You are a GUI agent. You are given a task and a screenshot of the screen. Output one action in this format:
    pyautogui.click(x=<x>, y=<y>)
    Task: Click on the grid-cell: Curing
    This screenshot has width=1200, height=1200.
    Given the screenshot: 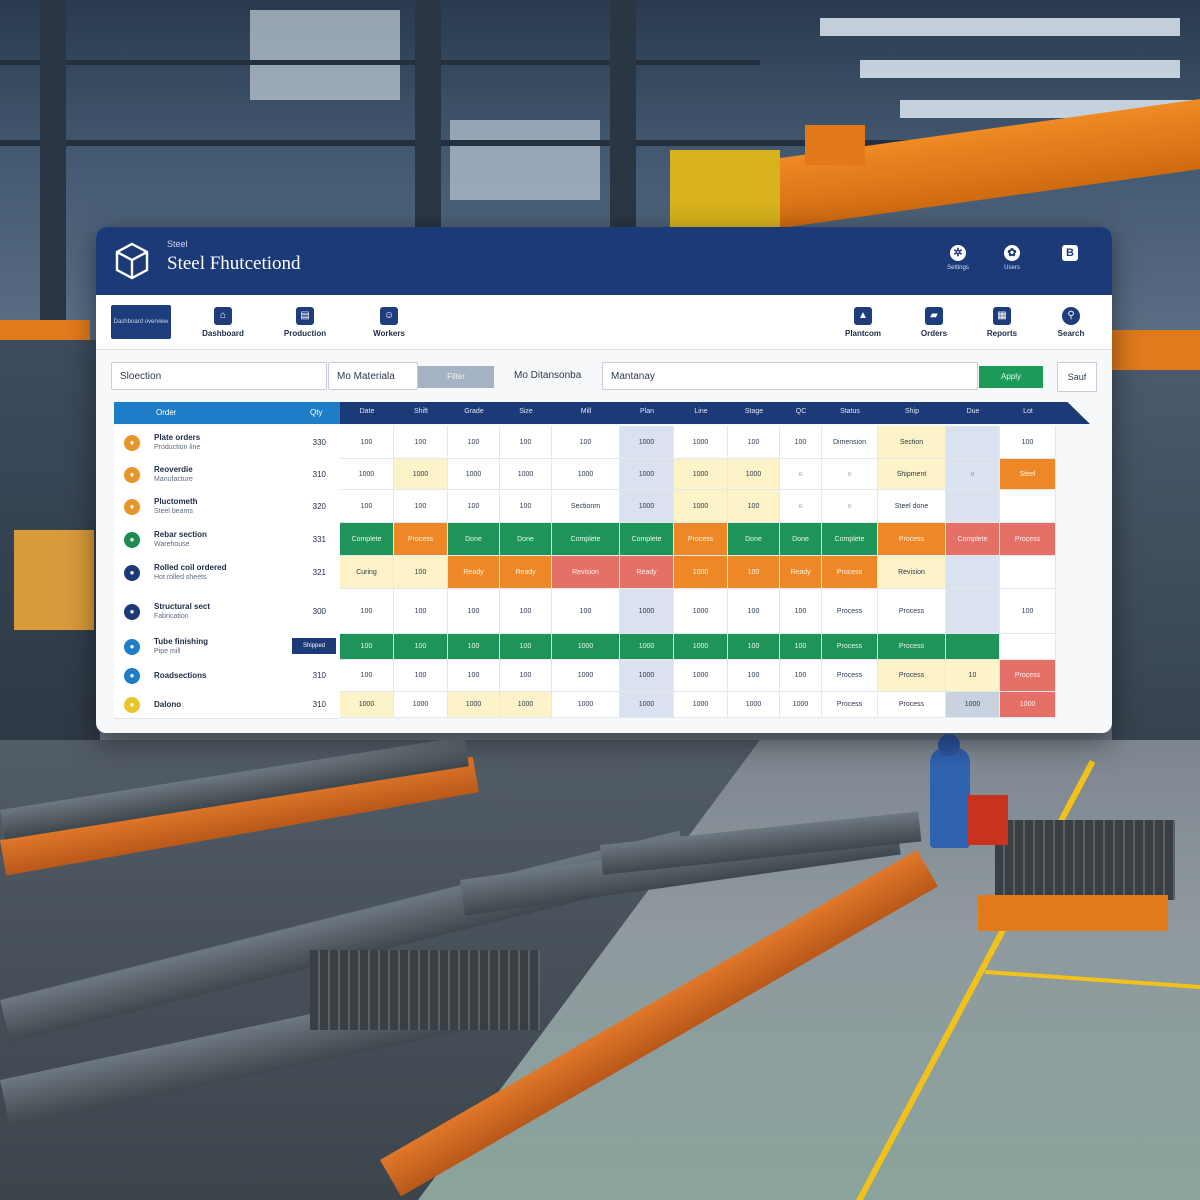 What is the action you would take?
    pyautogui.click(x=367, y=572)
    